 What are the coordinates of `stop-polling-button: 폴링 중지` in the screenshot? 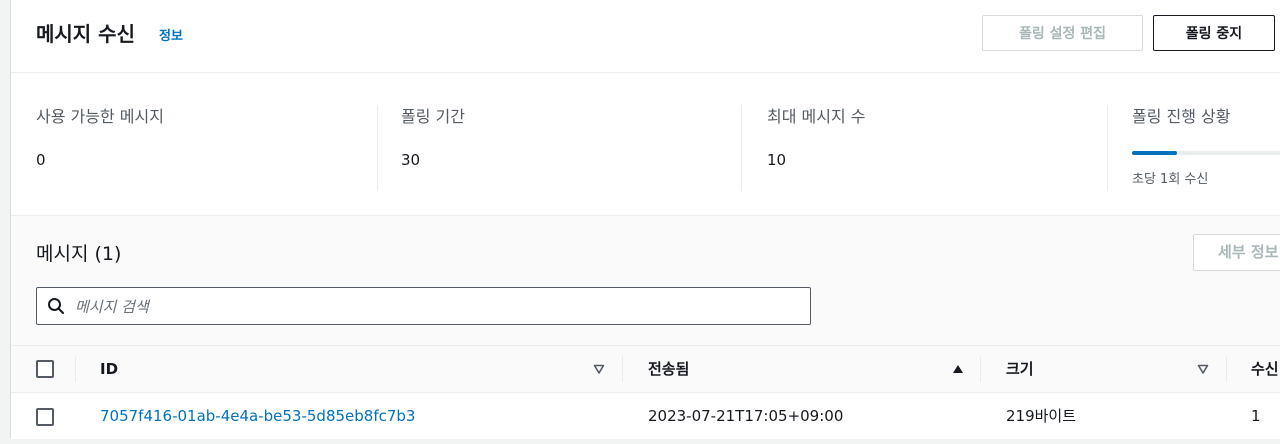 It's located at (1214, 33).